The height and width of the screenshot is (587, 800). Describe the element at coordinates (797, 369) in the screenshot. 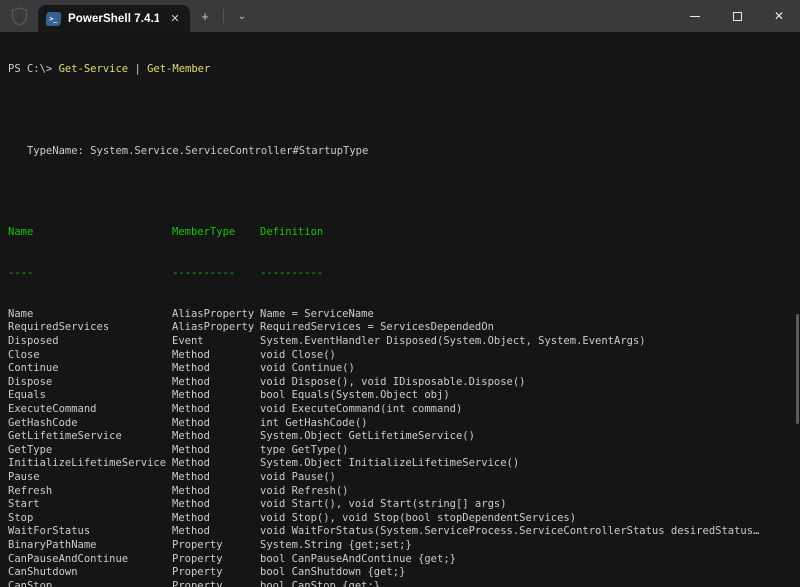

I see `scrollbar-thumb` at that location.